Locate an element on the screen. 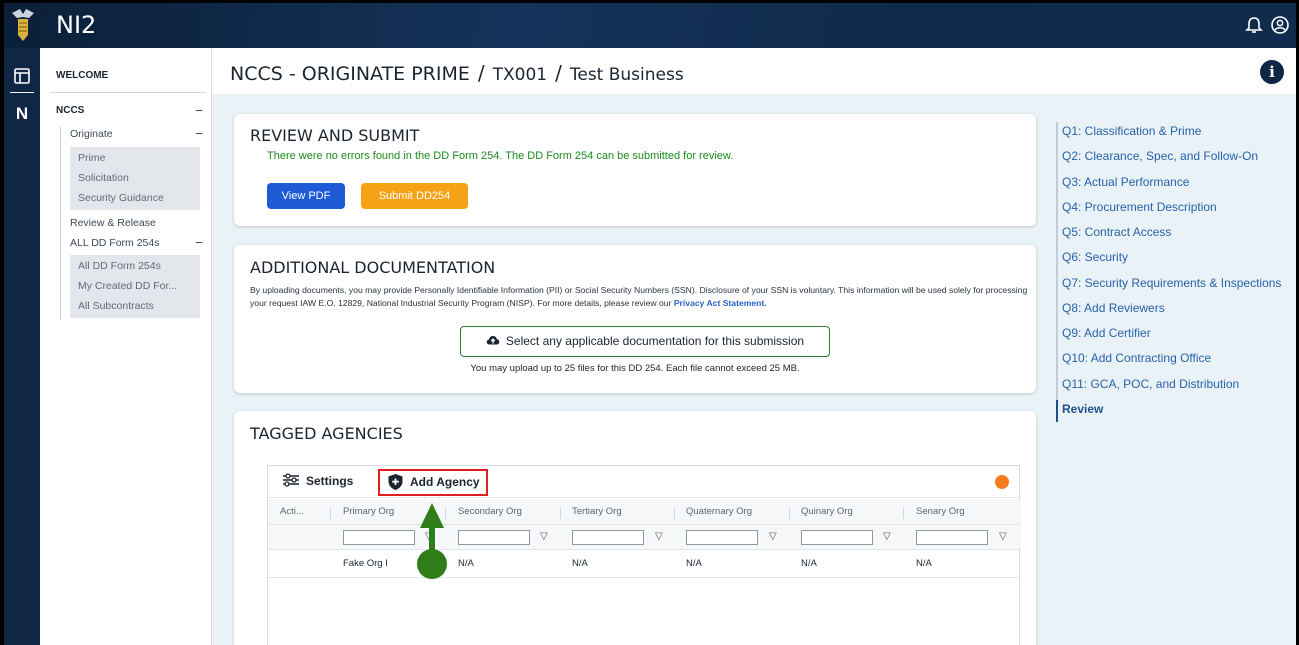 The height and width of the screenshot is (645, 1299). info-icon: i is located at coordinates (1272, 72).